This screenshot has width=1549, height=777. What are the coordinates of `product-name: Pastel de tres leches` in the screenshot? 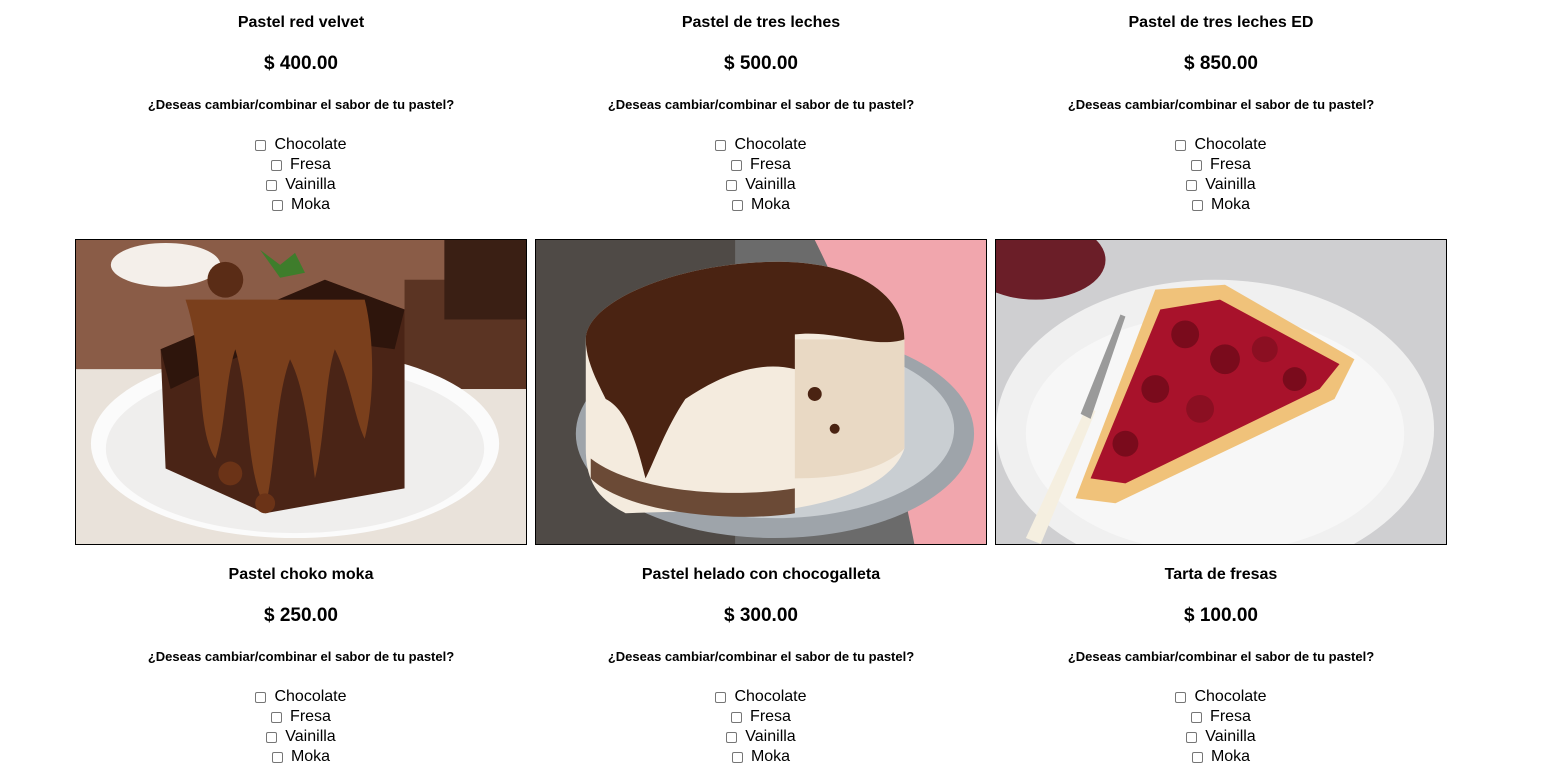 It's located at (761, 22).